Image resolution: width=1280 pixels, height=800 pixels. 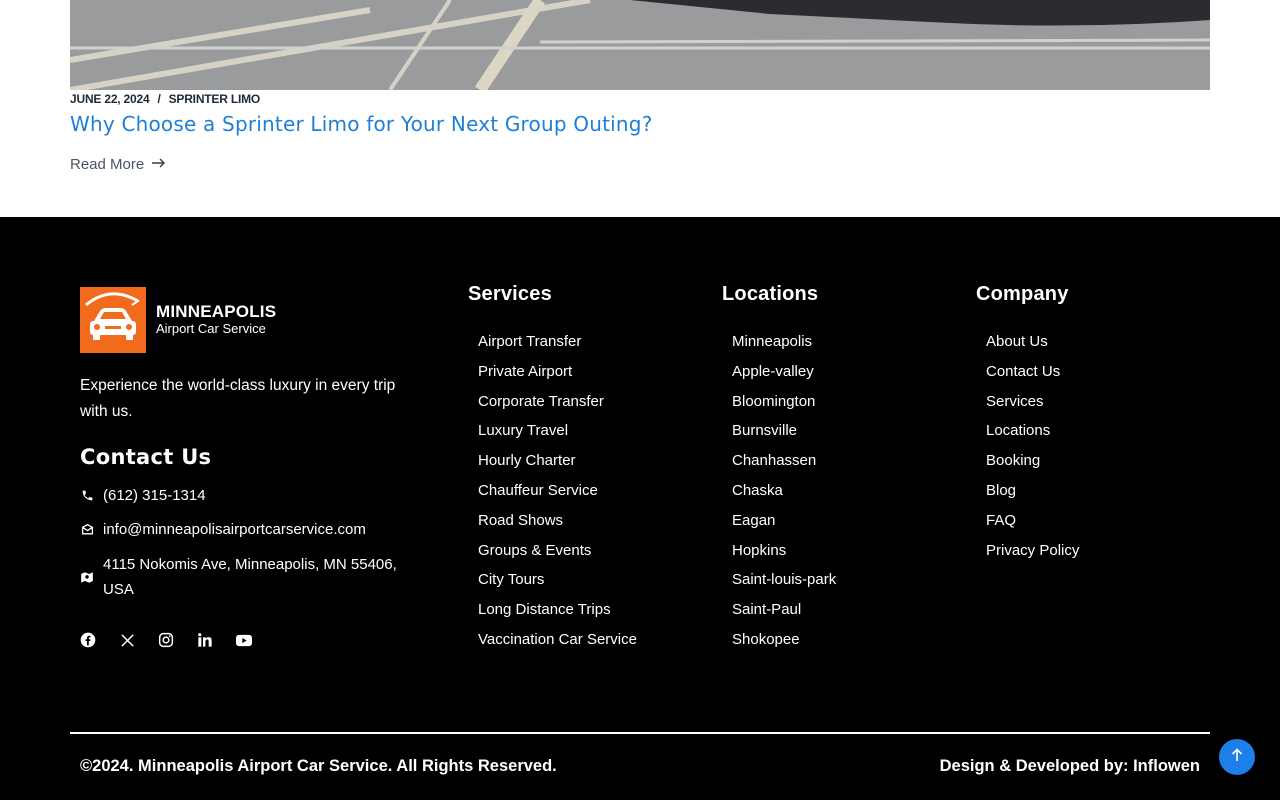 I want to click on post-meta: JUNE 22, 2024 / SPRINTER LIMO, so click(x=165, y=99).